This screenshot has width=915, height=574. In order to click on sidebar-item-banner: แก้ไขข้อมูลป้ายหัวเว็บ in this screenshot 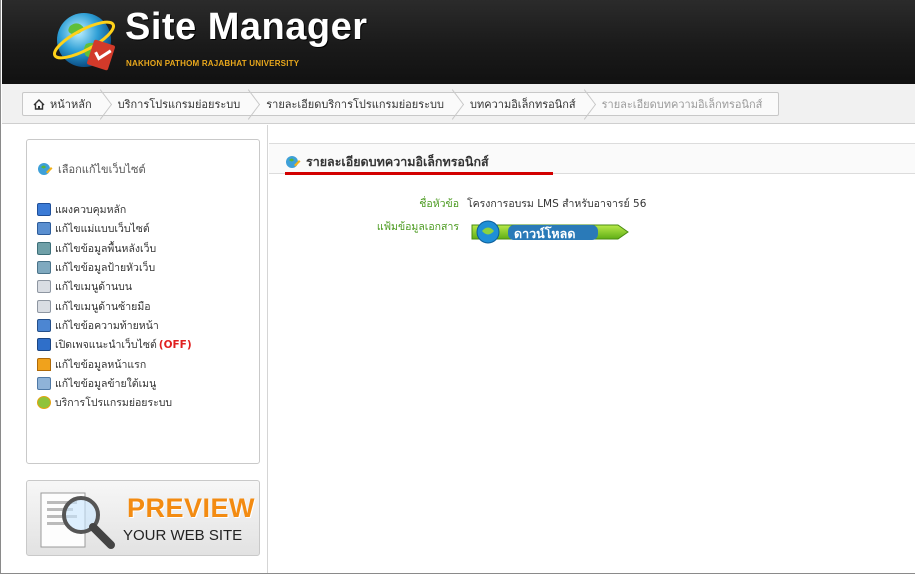, I will do `click(114, 267)`.